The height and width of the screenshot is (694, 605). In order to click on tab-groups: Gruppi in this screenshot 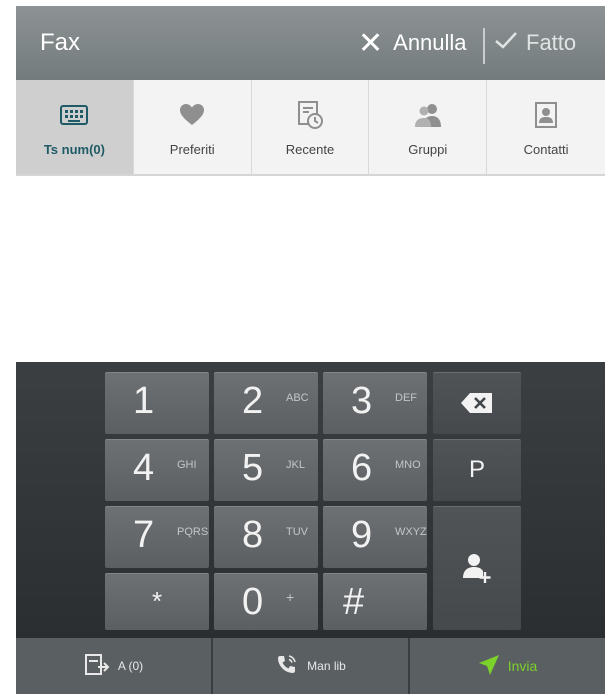, I will do `click(428, 127)`.